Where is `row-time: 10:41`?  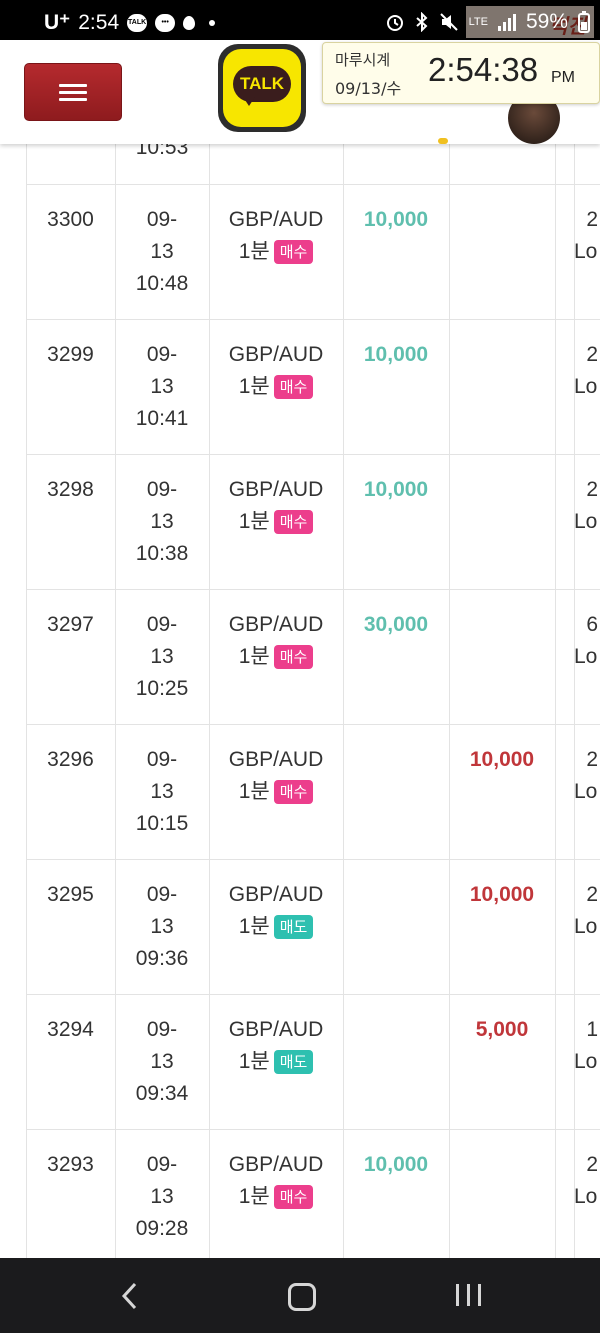 row-time: 10:41 is located at coordinates (162, 418).